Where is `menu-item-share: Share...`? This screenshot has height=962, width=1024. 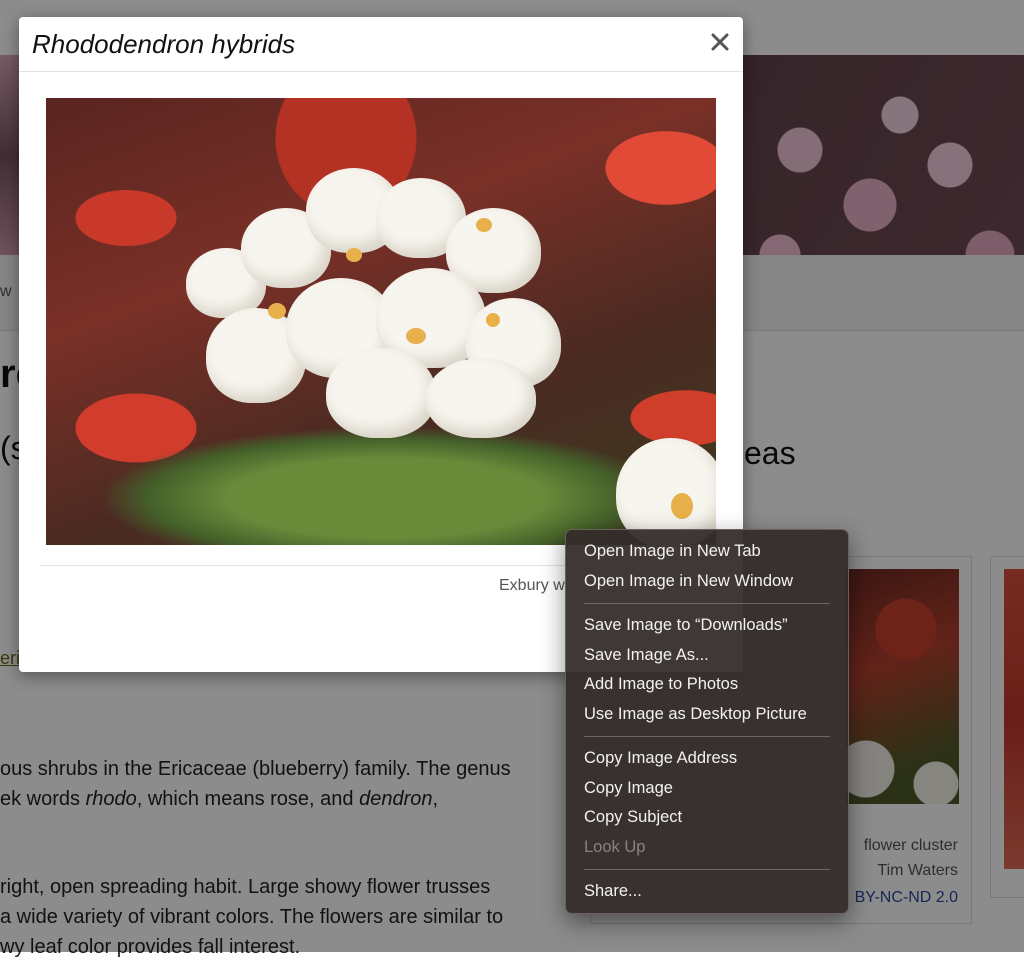
menu-item-share: Share... is located at coordinates (613, 891).